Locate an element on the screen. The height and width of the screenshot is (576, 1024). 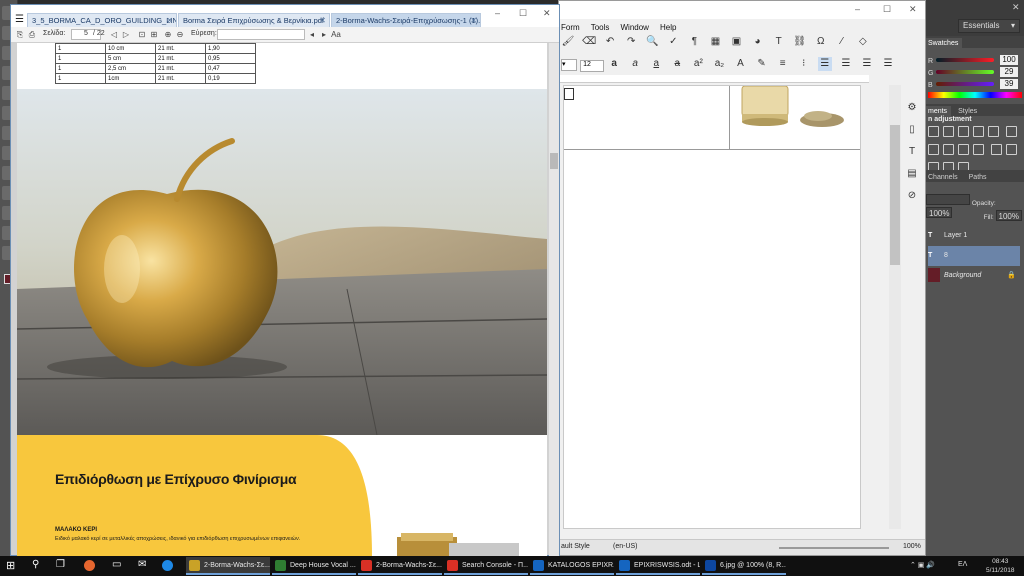
tab-paths: Paths is located at coordinates (978, 178).